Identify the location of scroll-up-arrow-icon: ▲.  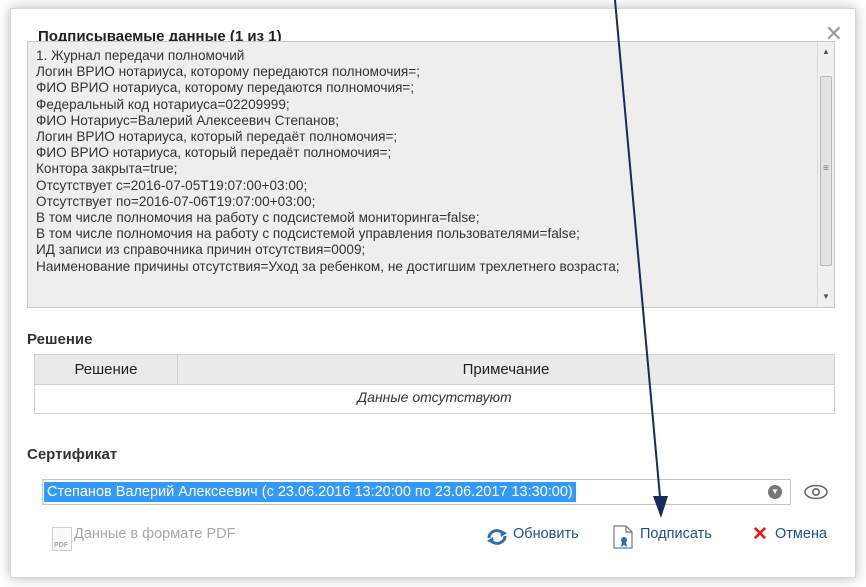
(826, 52).